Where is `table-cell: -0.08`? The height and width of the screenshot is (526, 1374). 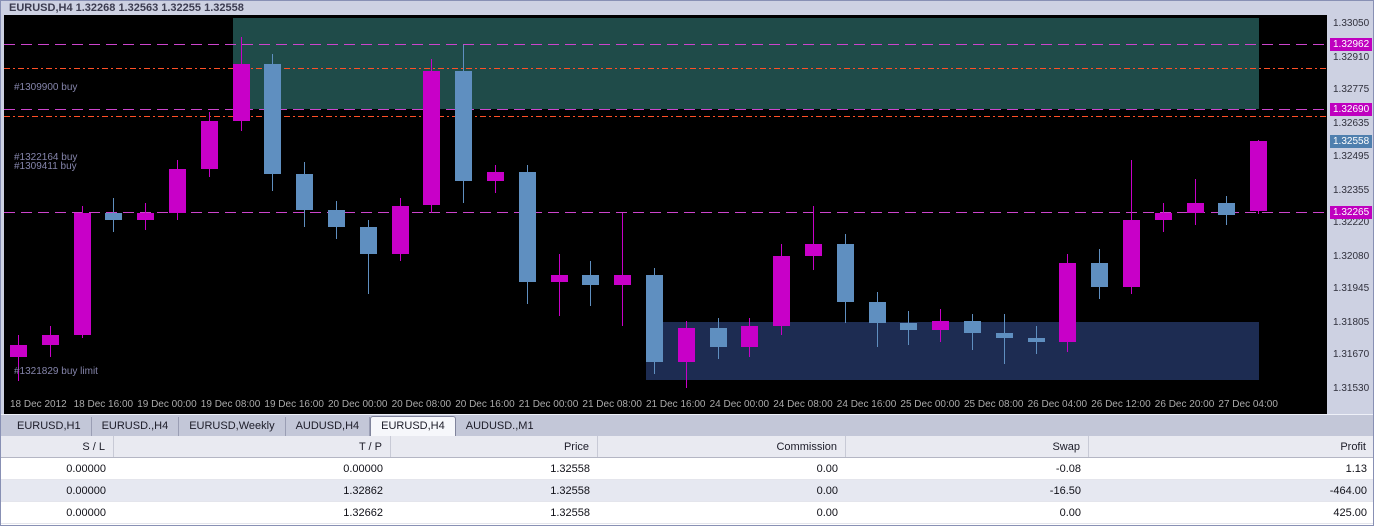 table-cell: -0.08 is located at coordinates (1068, 468).